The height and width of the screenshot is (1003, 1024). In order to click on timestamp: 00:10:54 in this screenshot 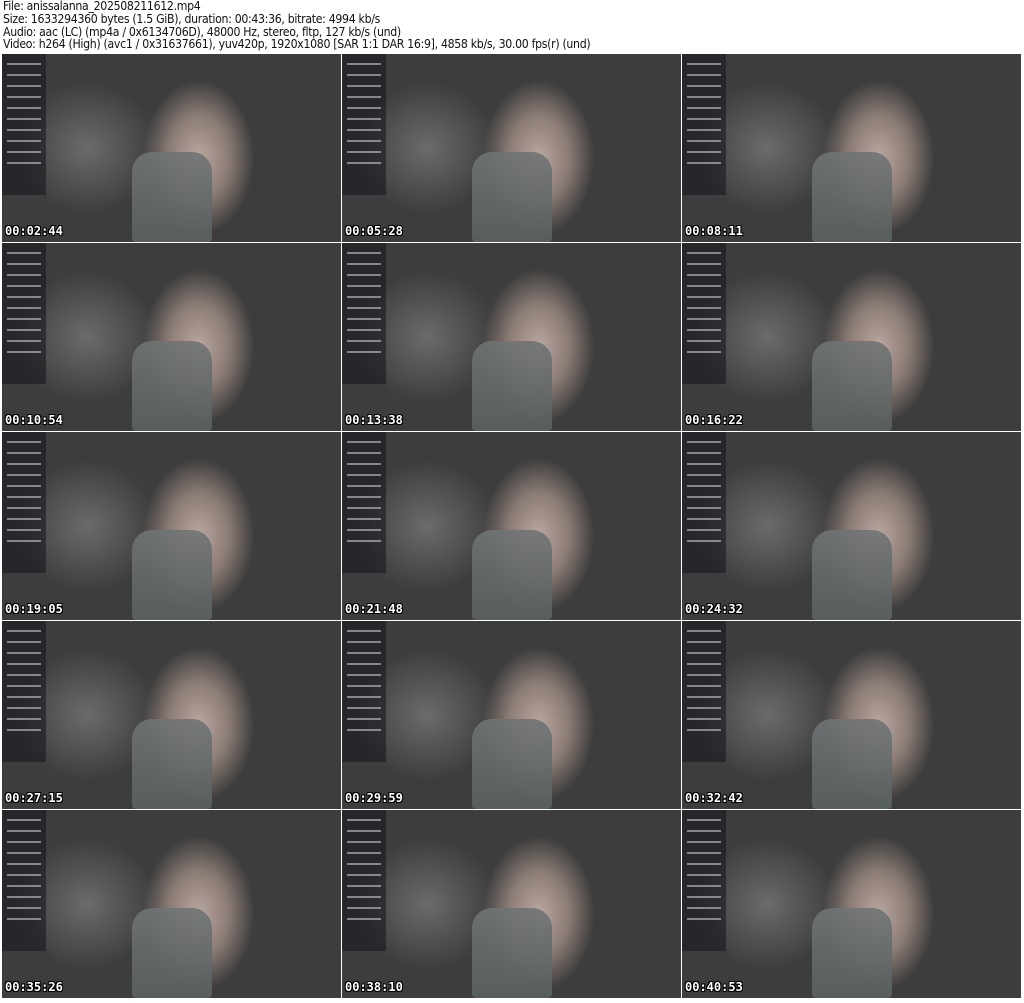, I will do `click(34, 420)`.